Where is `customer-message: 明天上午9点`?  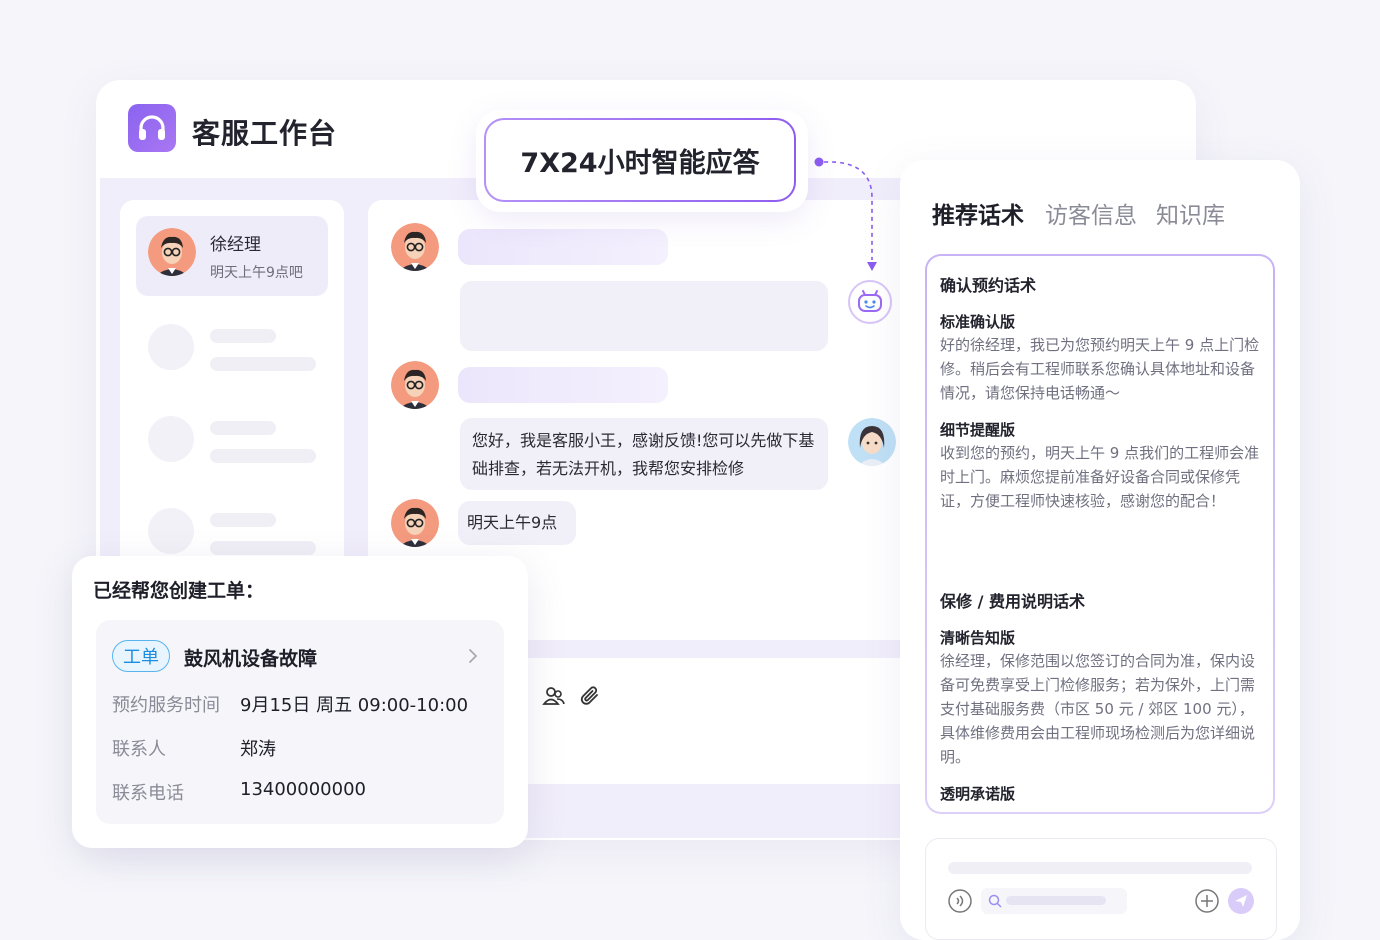 customer-message: 明天上午9点 is located at coordinates (517, 523).